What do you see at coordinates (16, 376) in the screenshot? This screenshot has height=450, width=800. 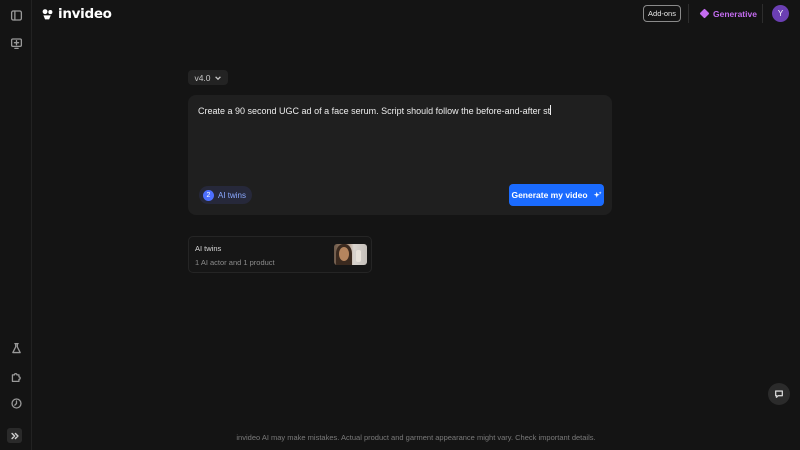 I see `puzzle-icon` at bounding box center [16, 376].